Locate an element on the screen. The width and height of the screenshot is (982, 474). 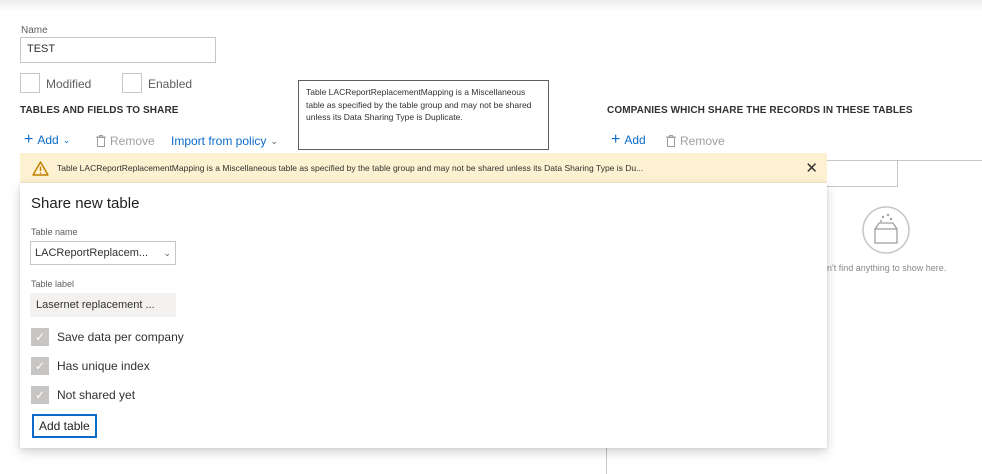
has-unique-index-checkbox: ✓ Has unique index is located at coordinates (90, 366).